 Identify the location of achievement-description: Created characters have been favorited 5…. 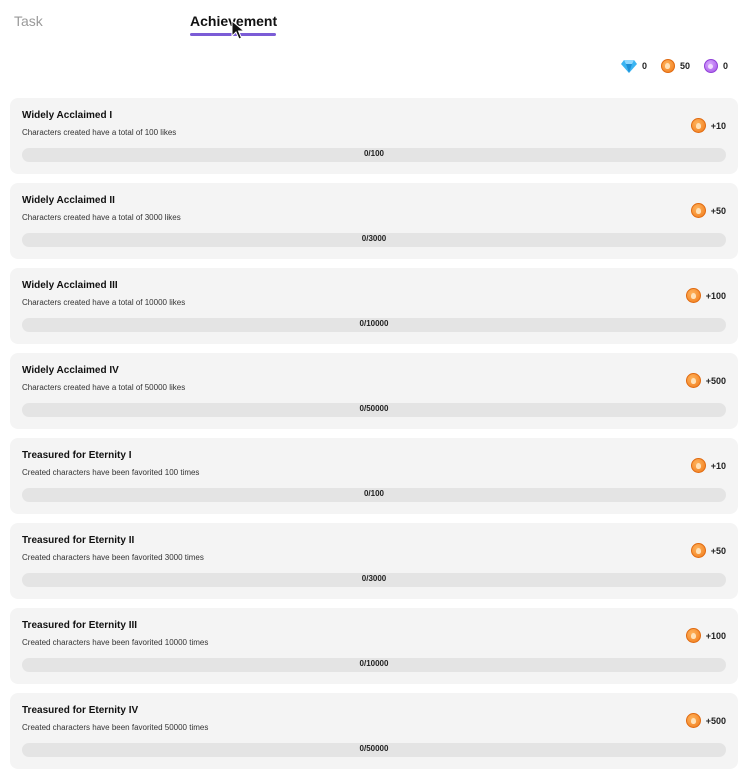
(115, 727).